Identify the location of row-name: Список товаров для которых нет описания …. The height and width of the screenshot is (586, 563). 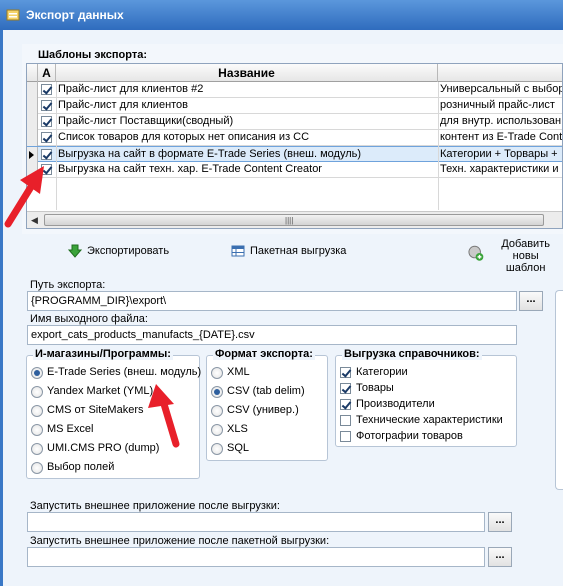
(184, 137).